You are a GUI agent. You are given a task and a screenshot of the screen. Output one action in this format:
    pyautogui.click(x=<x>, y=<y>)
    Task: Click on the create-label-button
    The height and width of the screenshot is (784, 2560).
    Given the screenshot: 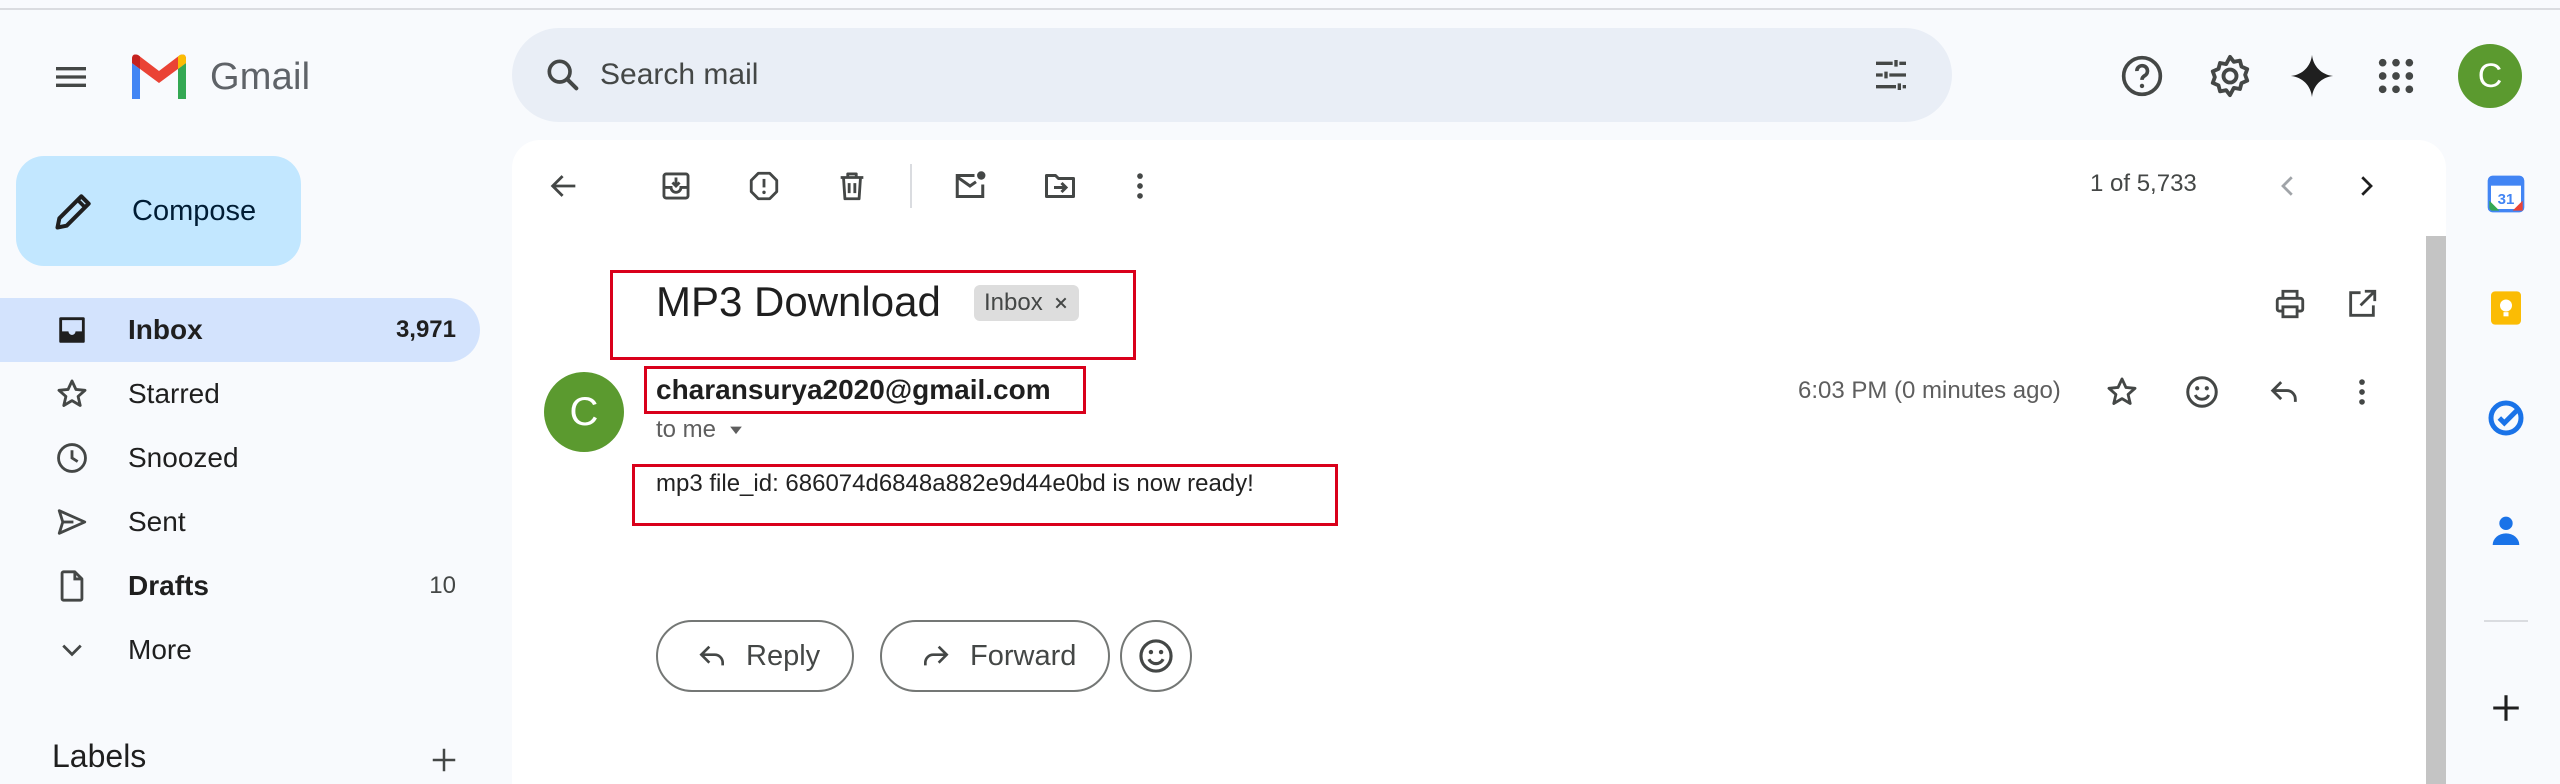 What is the action you would take?
    pyautogui.click(x=444, y=760)
    